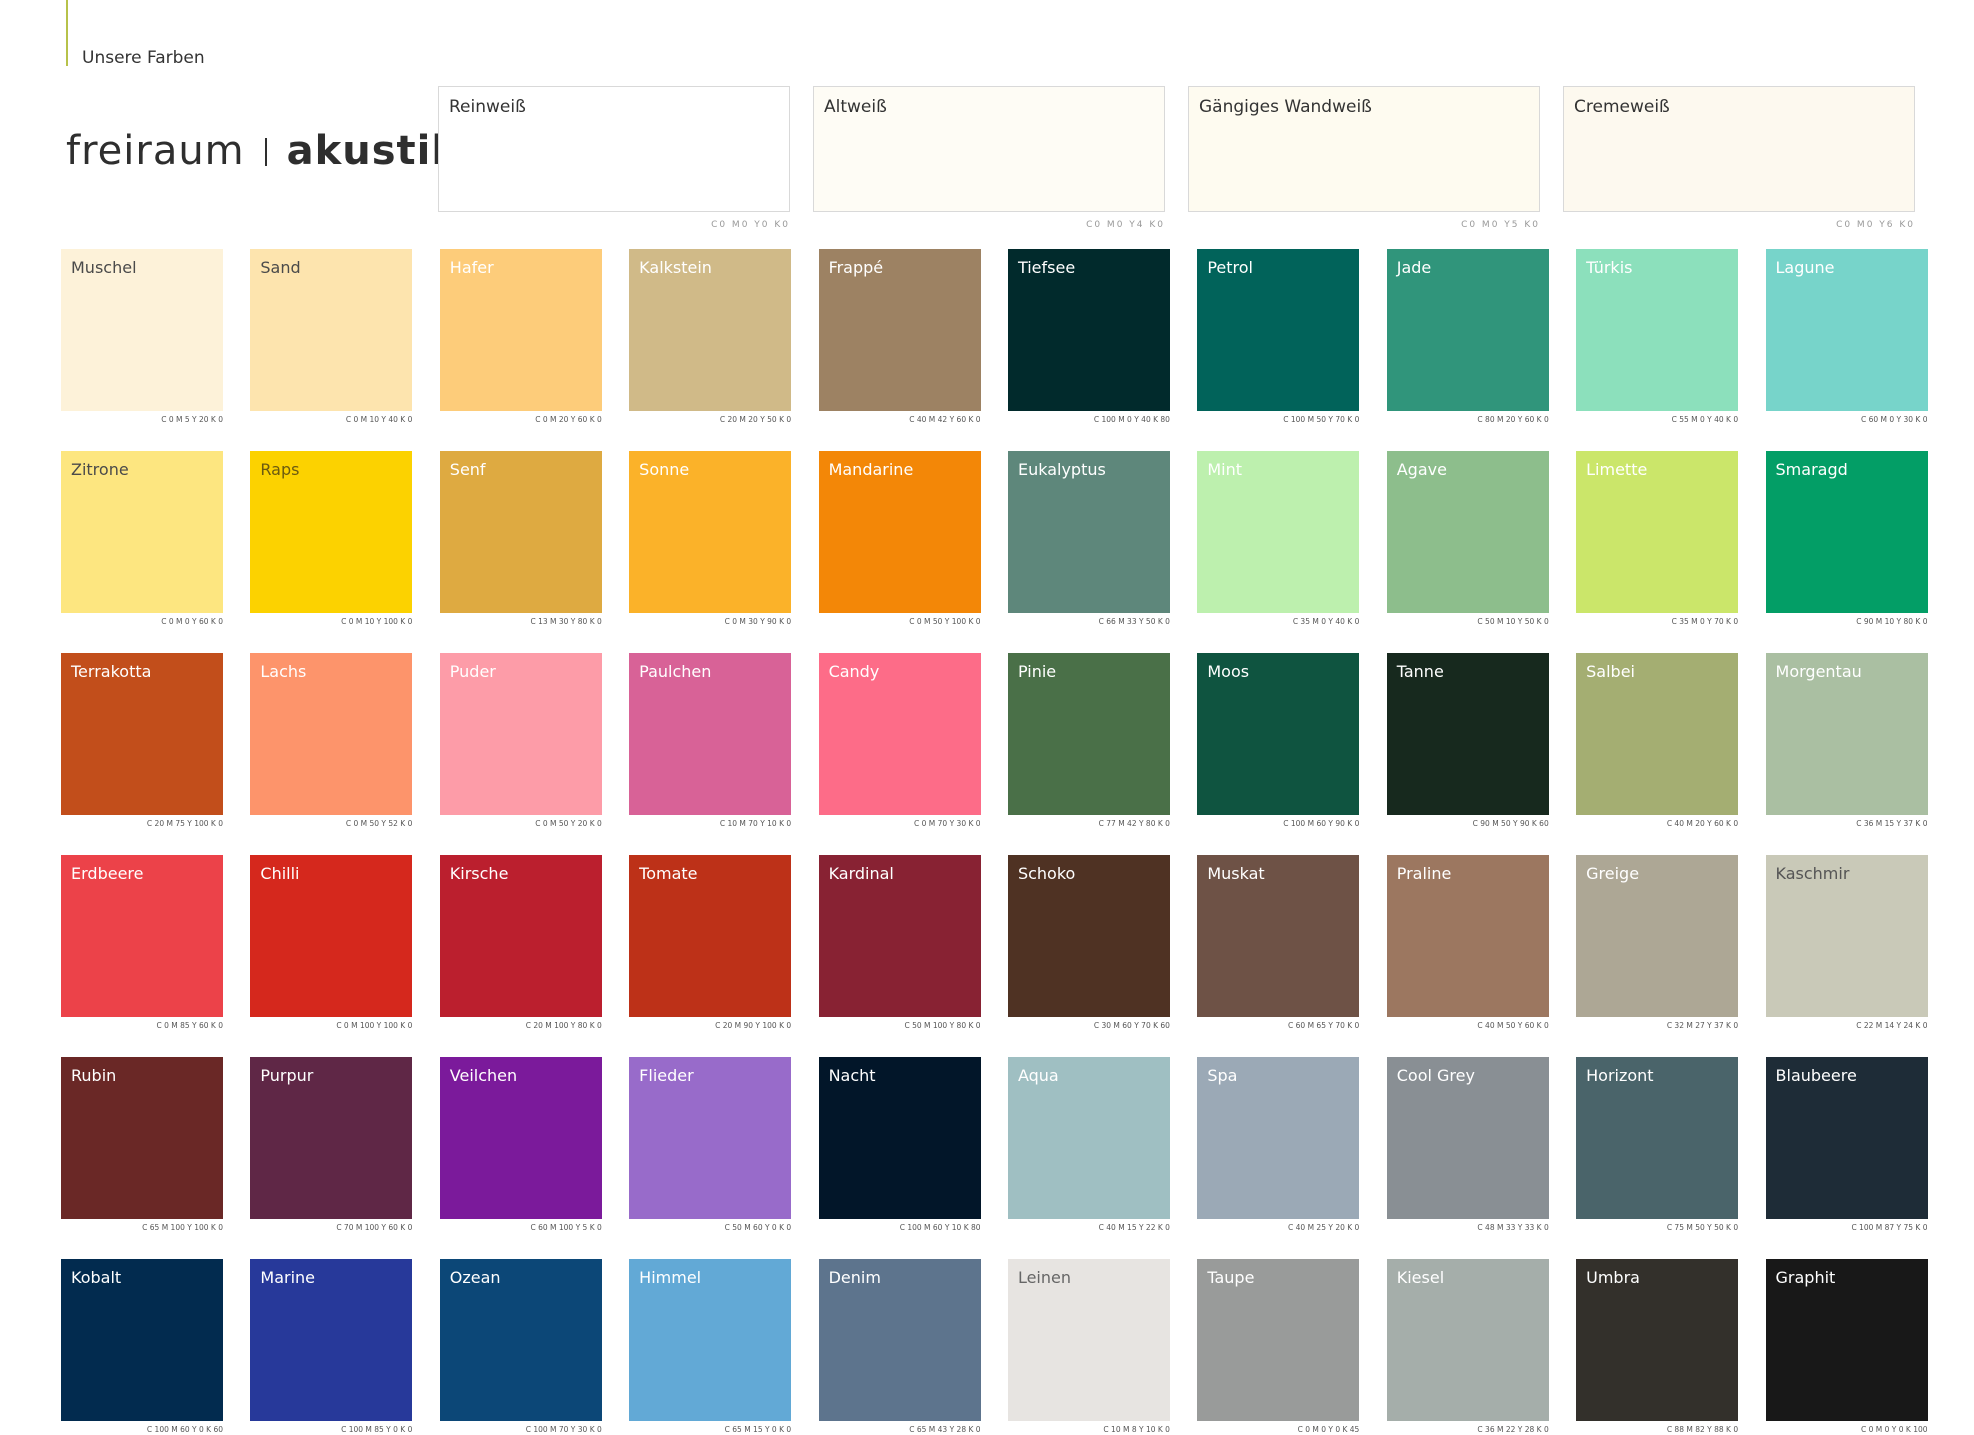  I want to click on color-swatch: Hafer, so click(520, 330).